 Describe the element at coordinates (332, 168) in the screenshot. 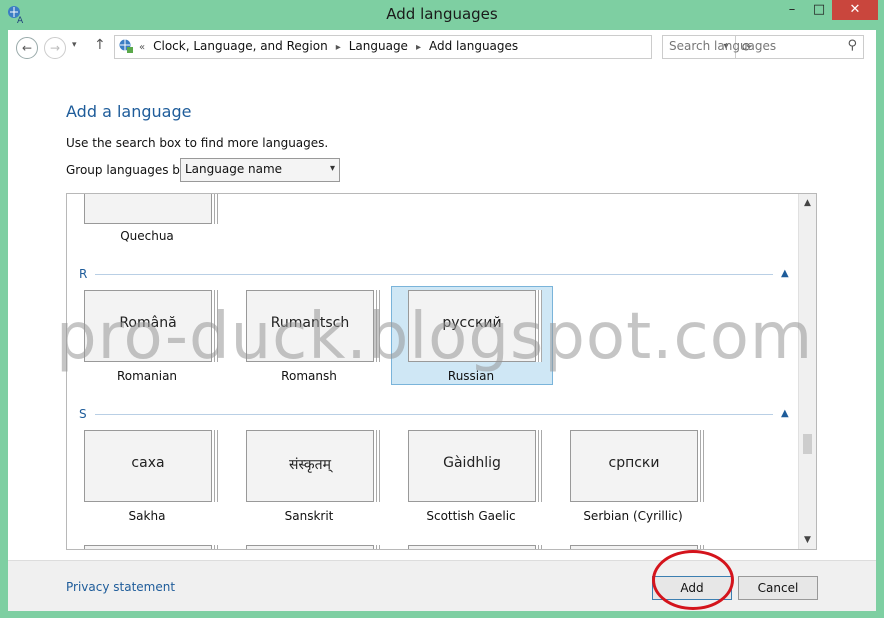

I see `chevron-down-icon: ▾` at that location.